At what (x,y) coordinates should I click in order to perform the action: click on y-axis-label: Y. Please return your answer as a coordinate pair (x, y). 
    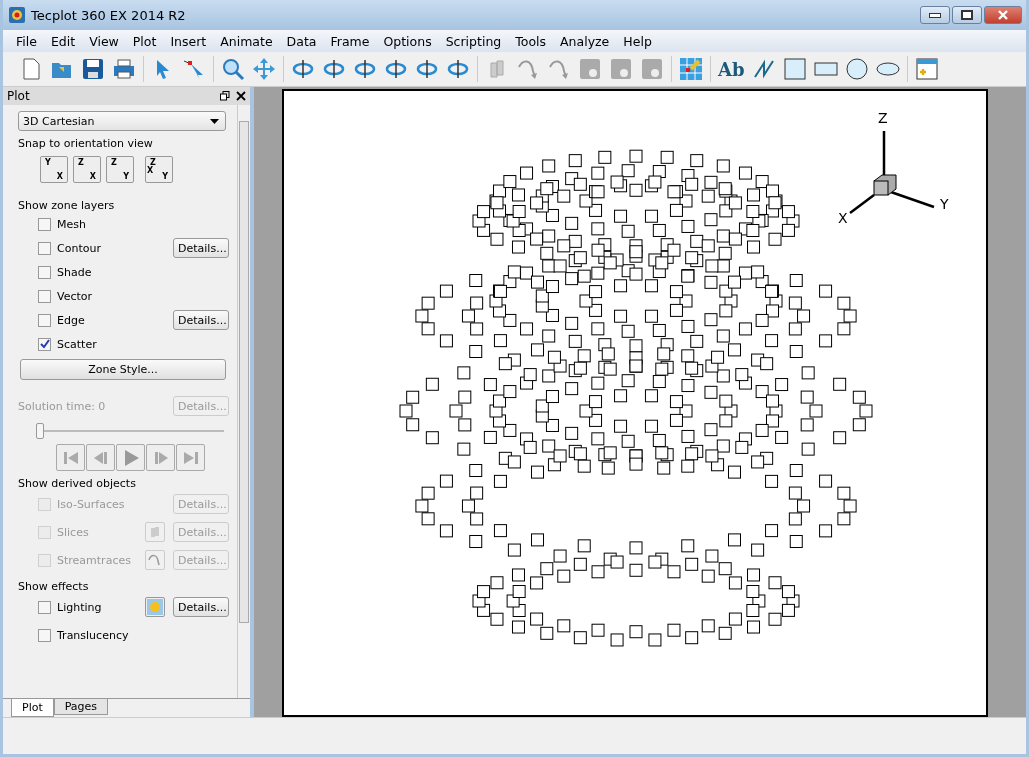
    Looking at the image, I should click on (944, 204).